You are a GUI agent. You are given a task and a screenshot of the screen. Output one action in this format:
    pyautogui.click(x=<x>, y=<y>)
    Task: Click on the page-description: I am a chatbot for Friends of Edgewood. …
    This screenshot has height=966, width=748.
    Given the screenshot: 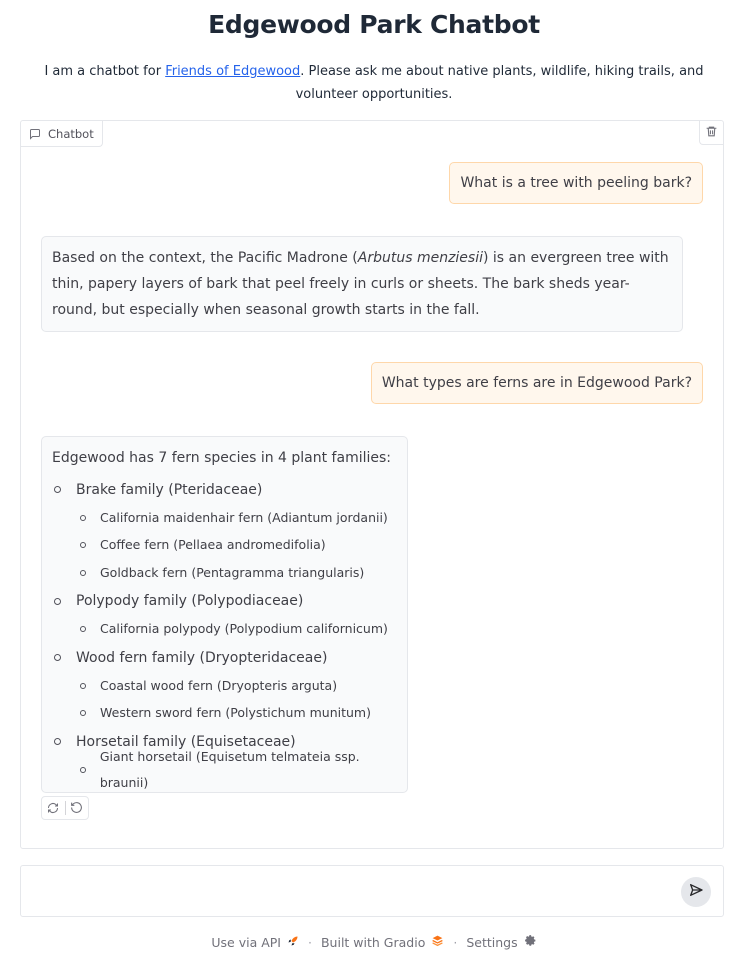 What is the action you would take?
    pyautogui.click(x=374, y=83)
    